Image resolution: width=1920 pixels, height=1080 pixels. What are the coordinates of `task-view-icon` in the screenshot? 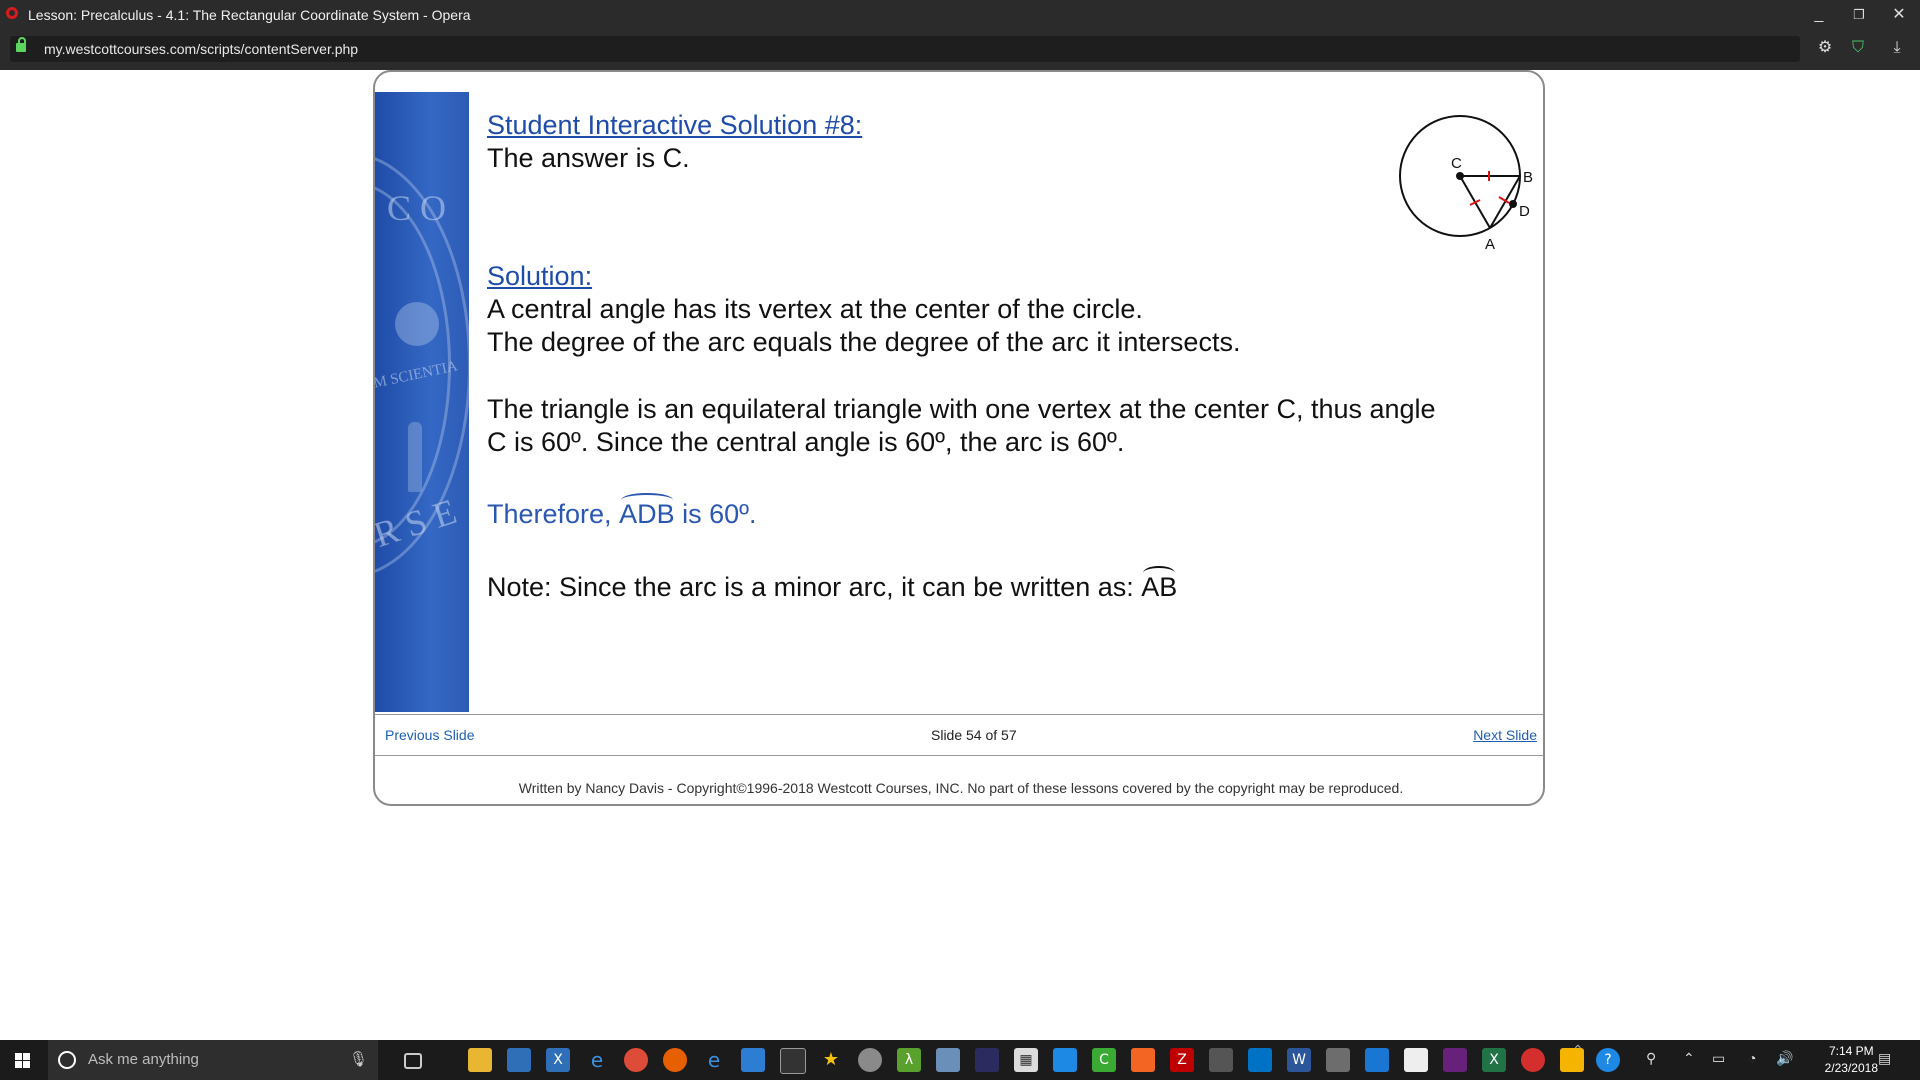 It's located at (413, 1061).